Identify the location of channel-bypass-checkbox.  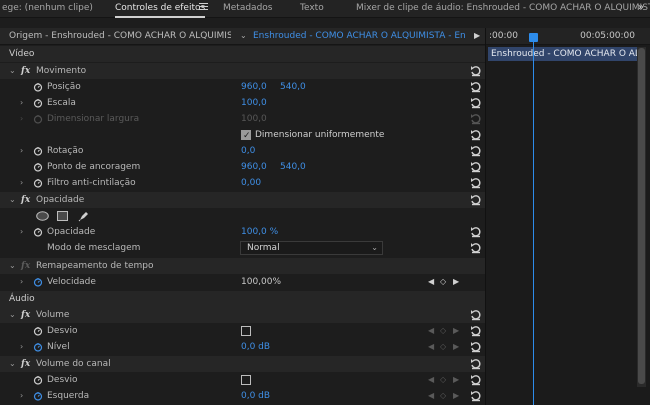
(246, 380).